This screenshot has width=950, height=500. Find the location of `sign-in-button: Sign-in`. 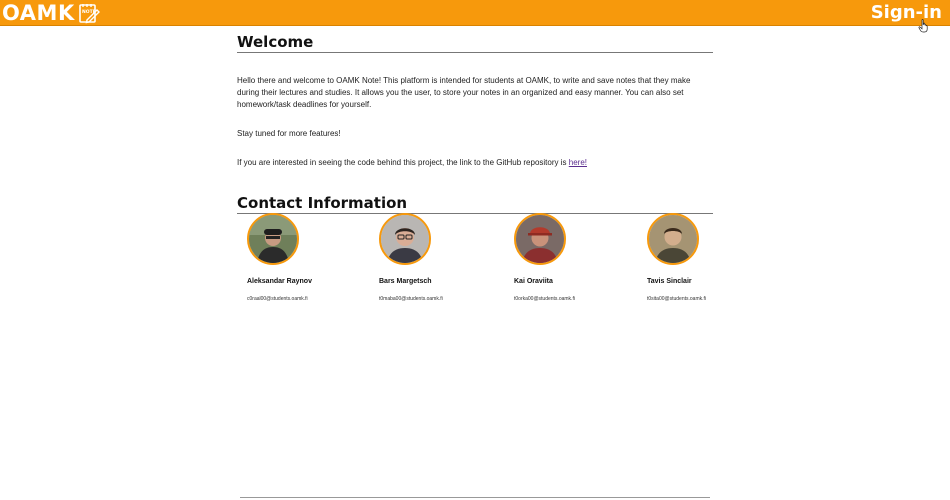

sign-in-button: Sign-in is located at coordinates (906, 13).